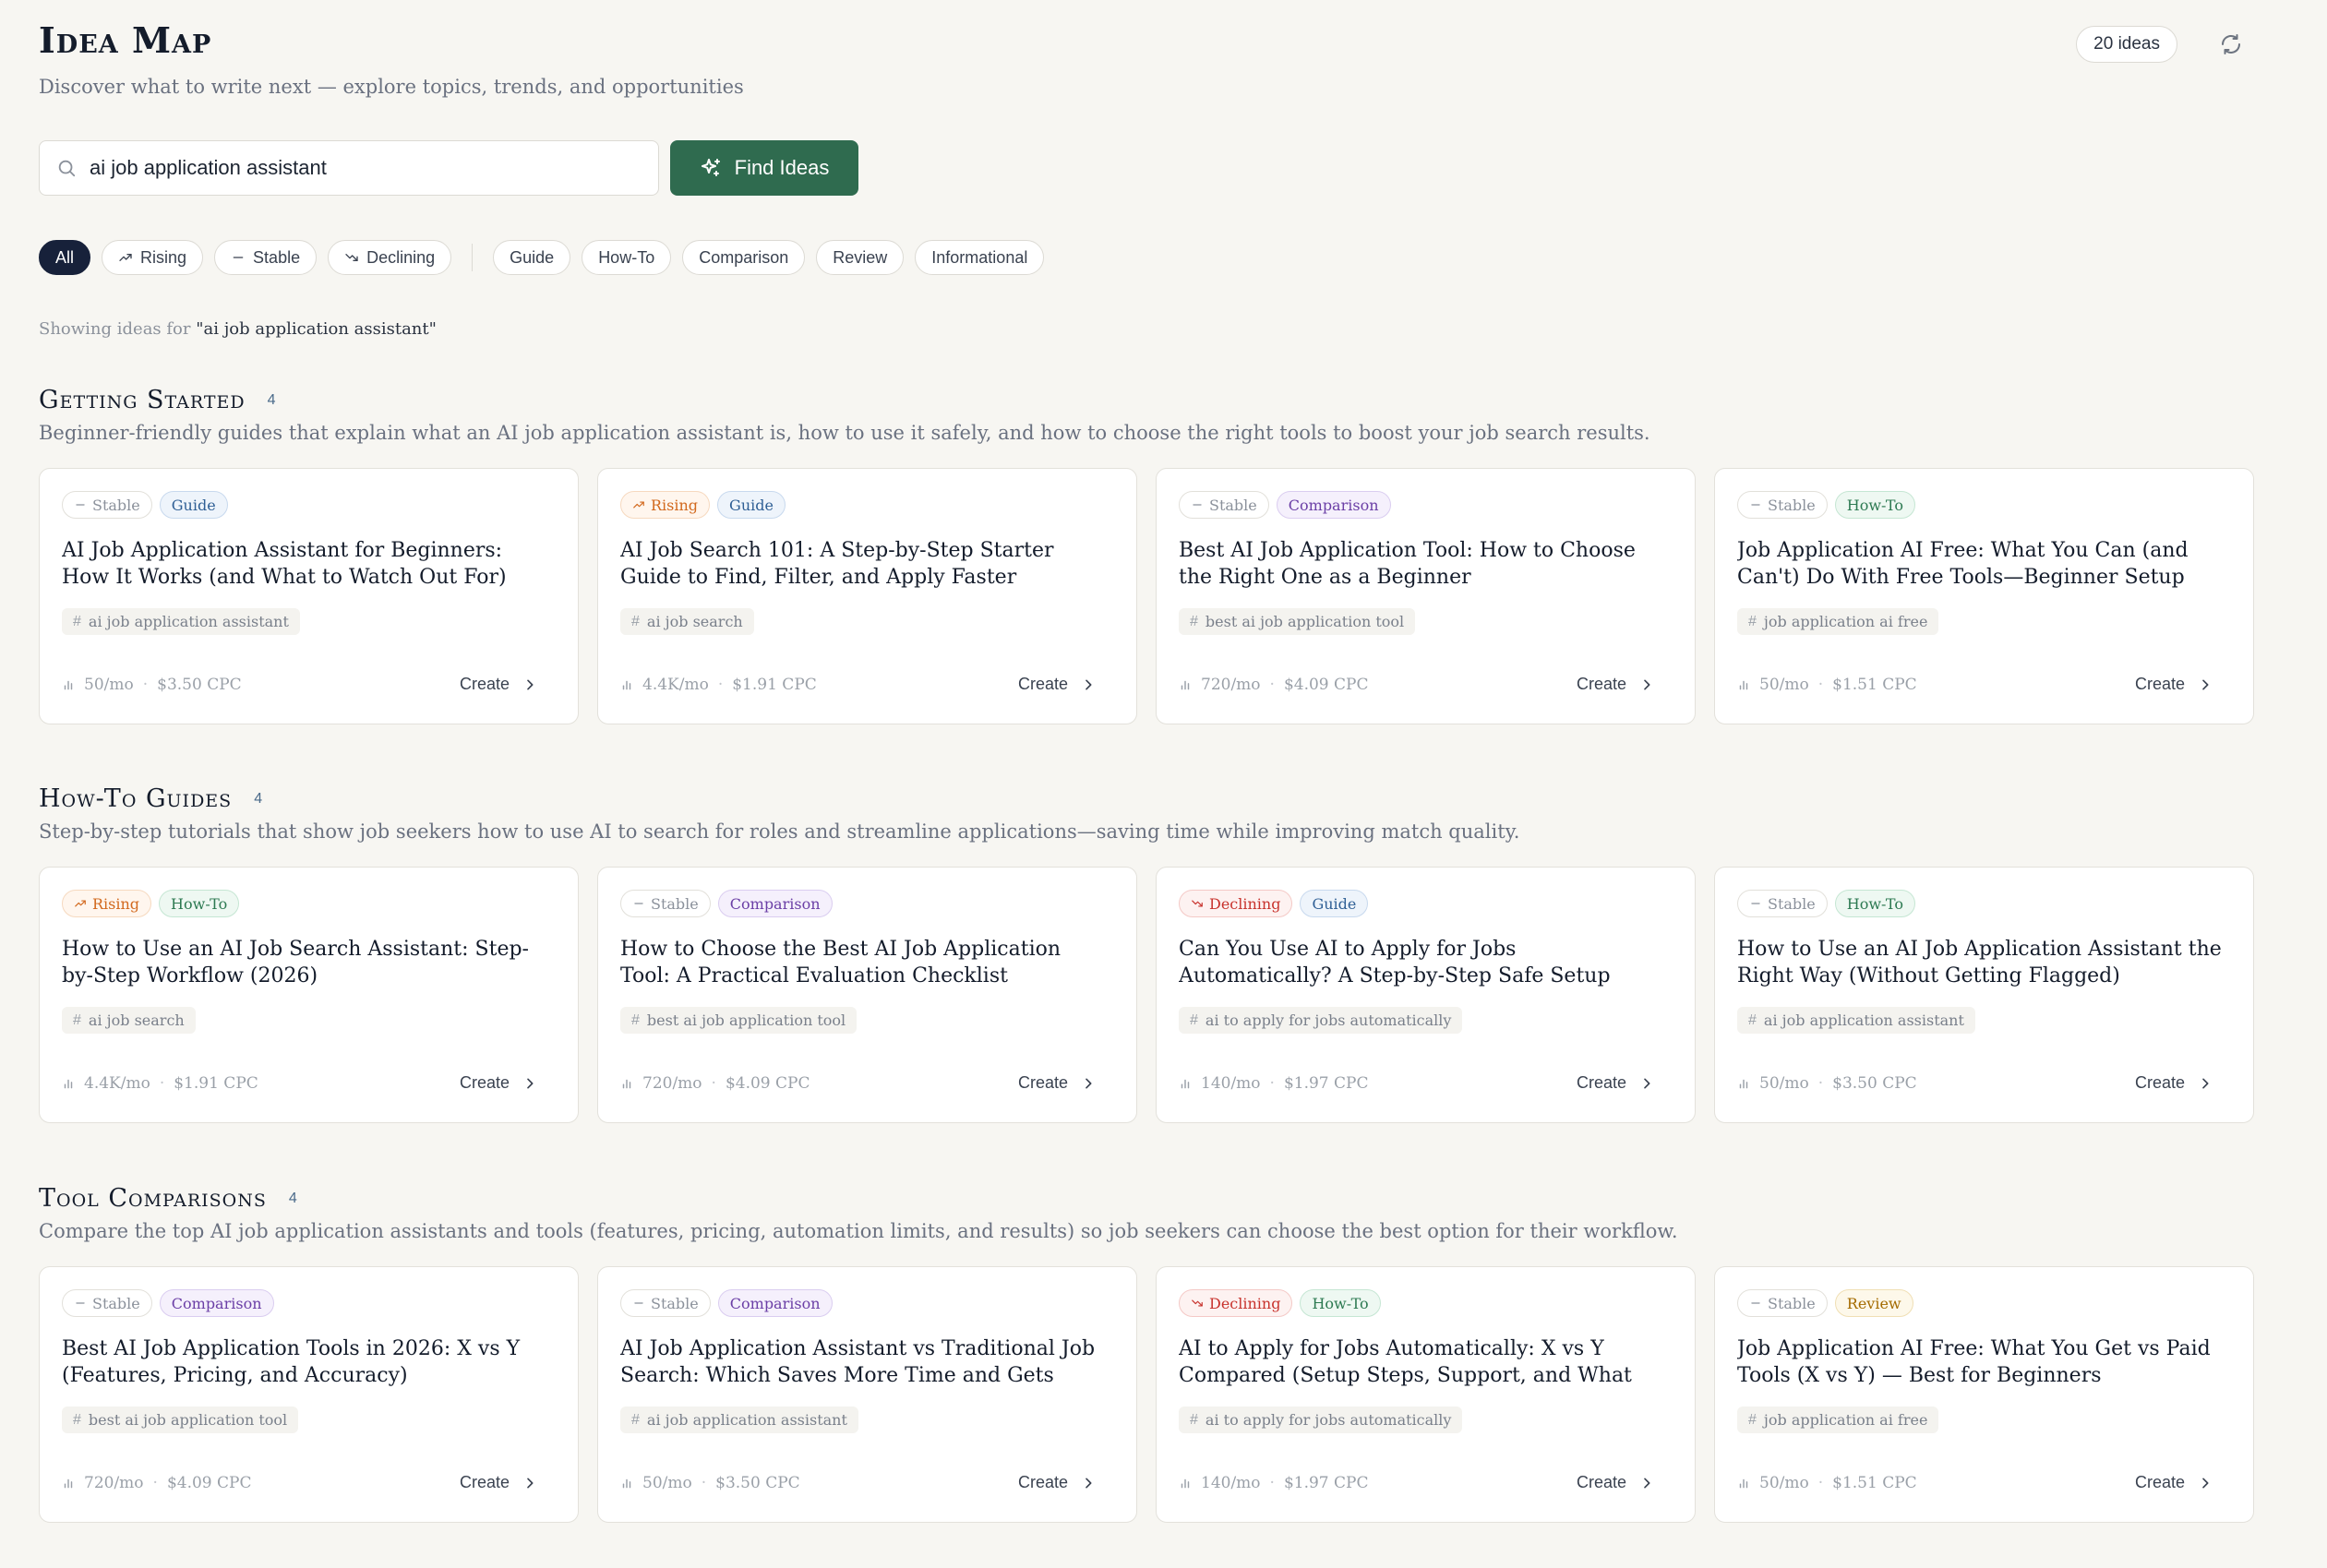 This screenshot has width=2327, height=1568. What do you see at coordinates (366, 168) in the screenshot?
I see `search-input` at bounding box center [366, 168].